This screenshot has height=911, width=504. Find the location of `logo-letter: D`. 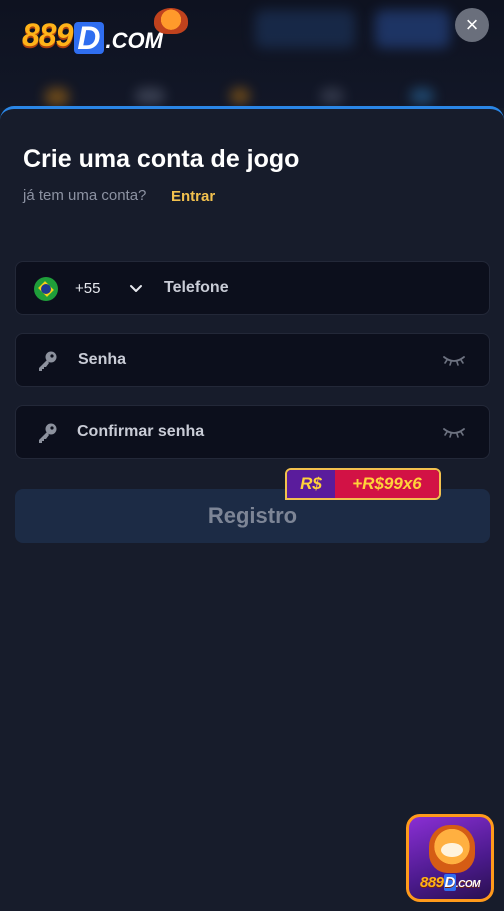

logo-letter: D is located at coordinates (89, 38).